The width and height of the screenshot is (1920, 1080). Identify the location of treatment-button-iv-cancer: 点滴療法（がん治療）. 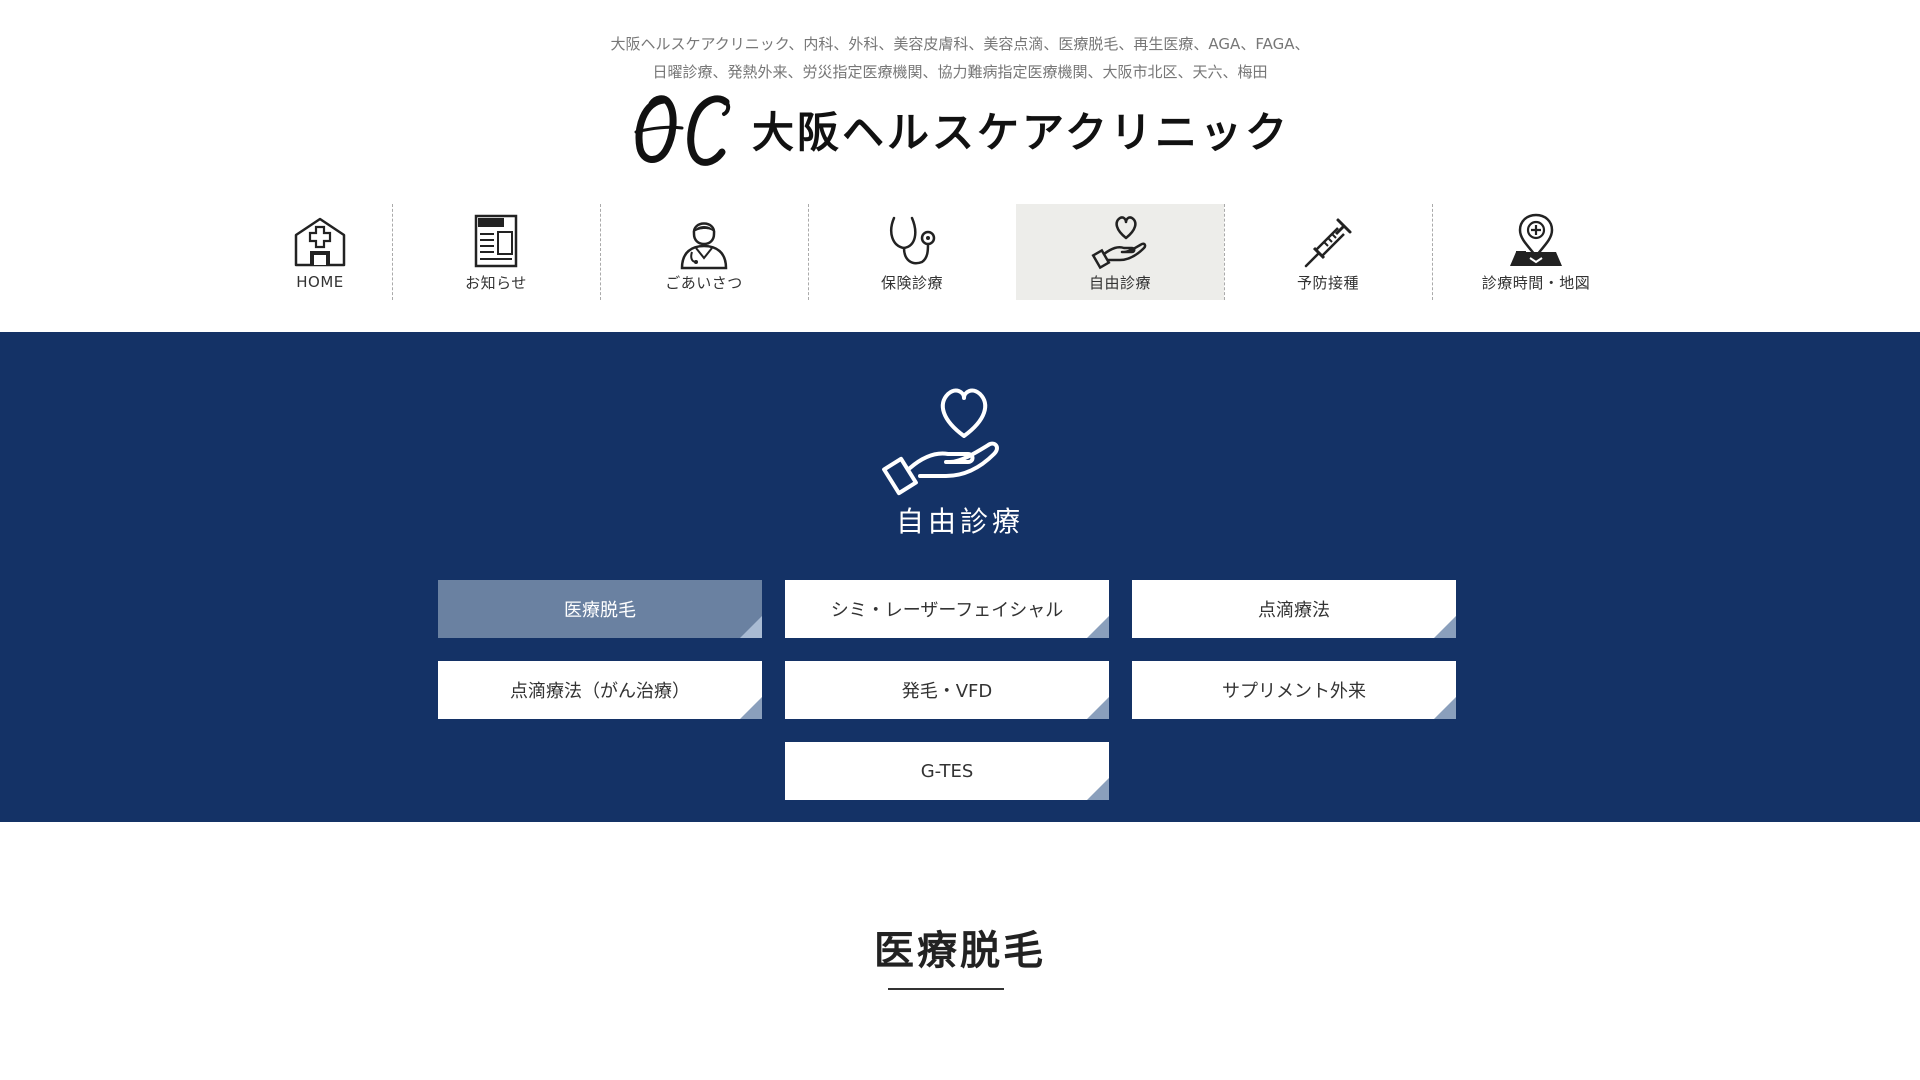
(600, 690).